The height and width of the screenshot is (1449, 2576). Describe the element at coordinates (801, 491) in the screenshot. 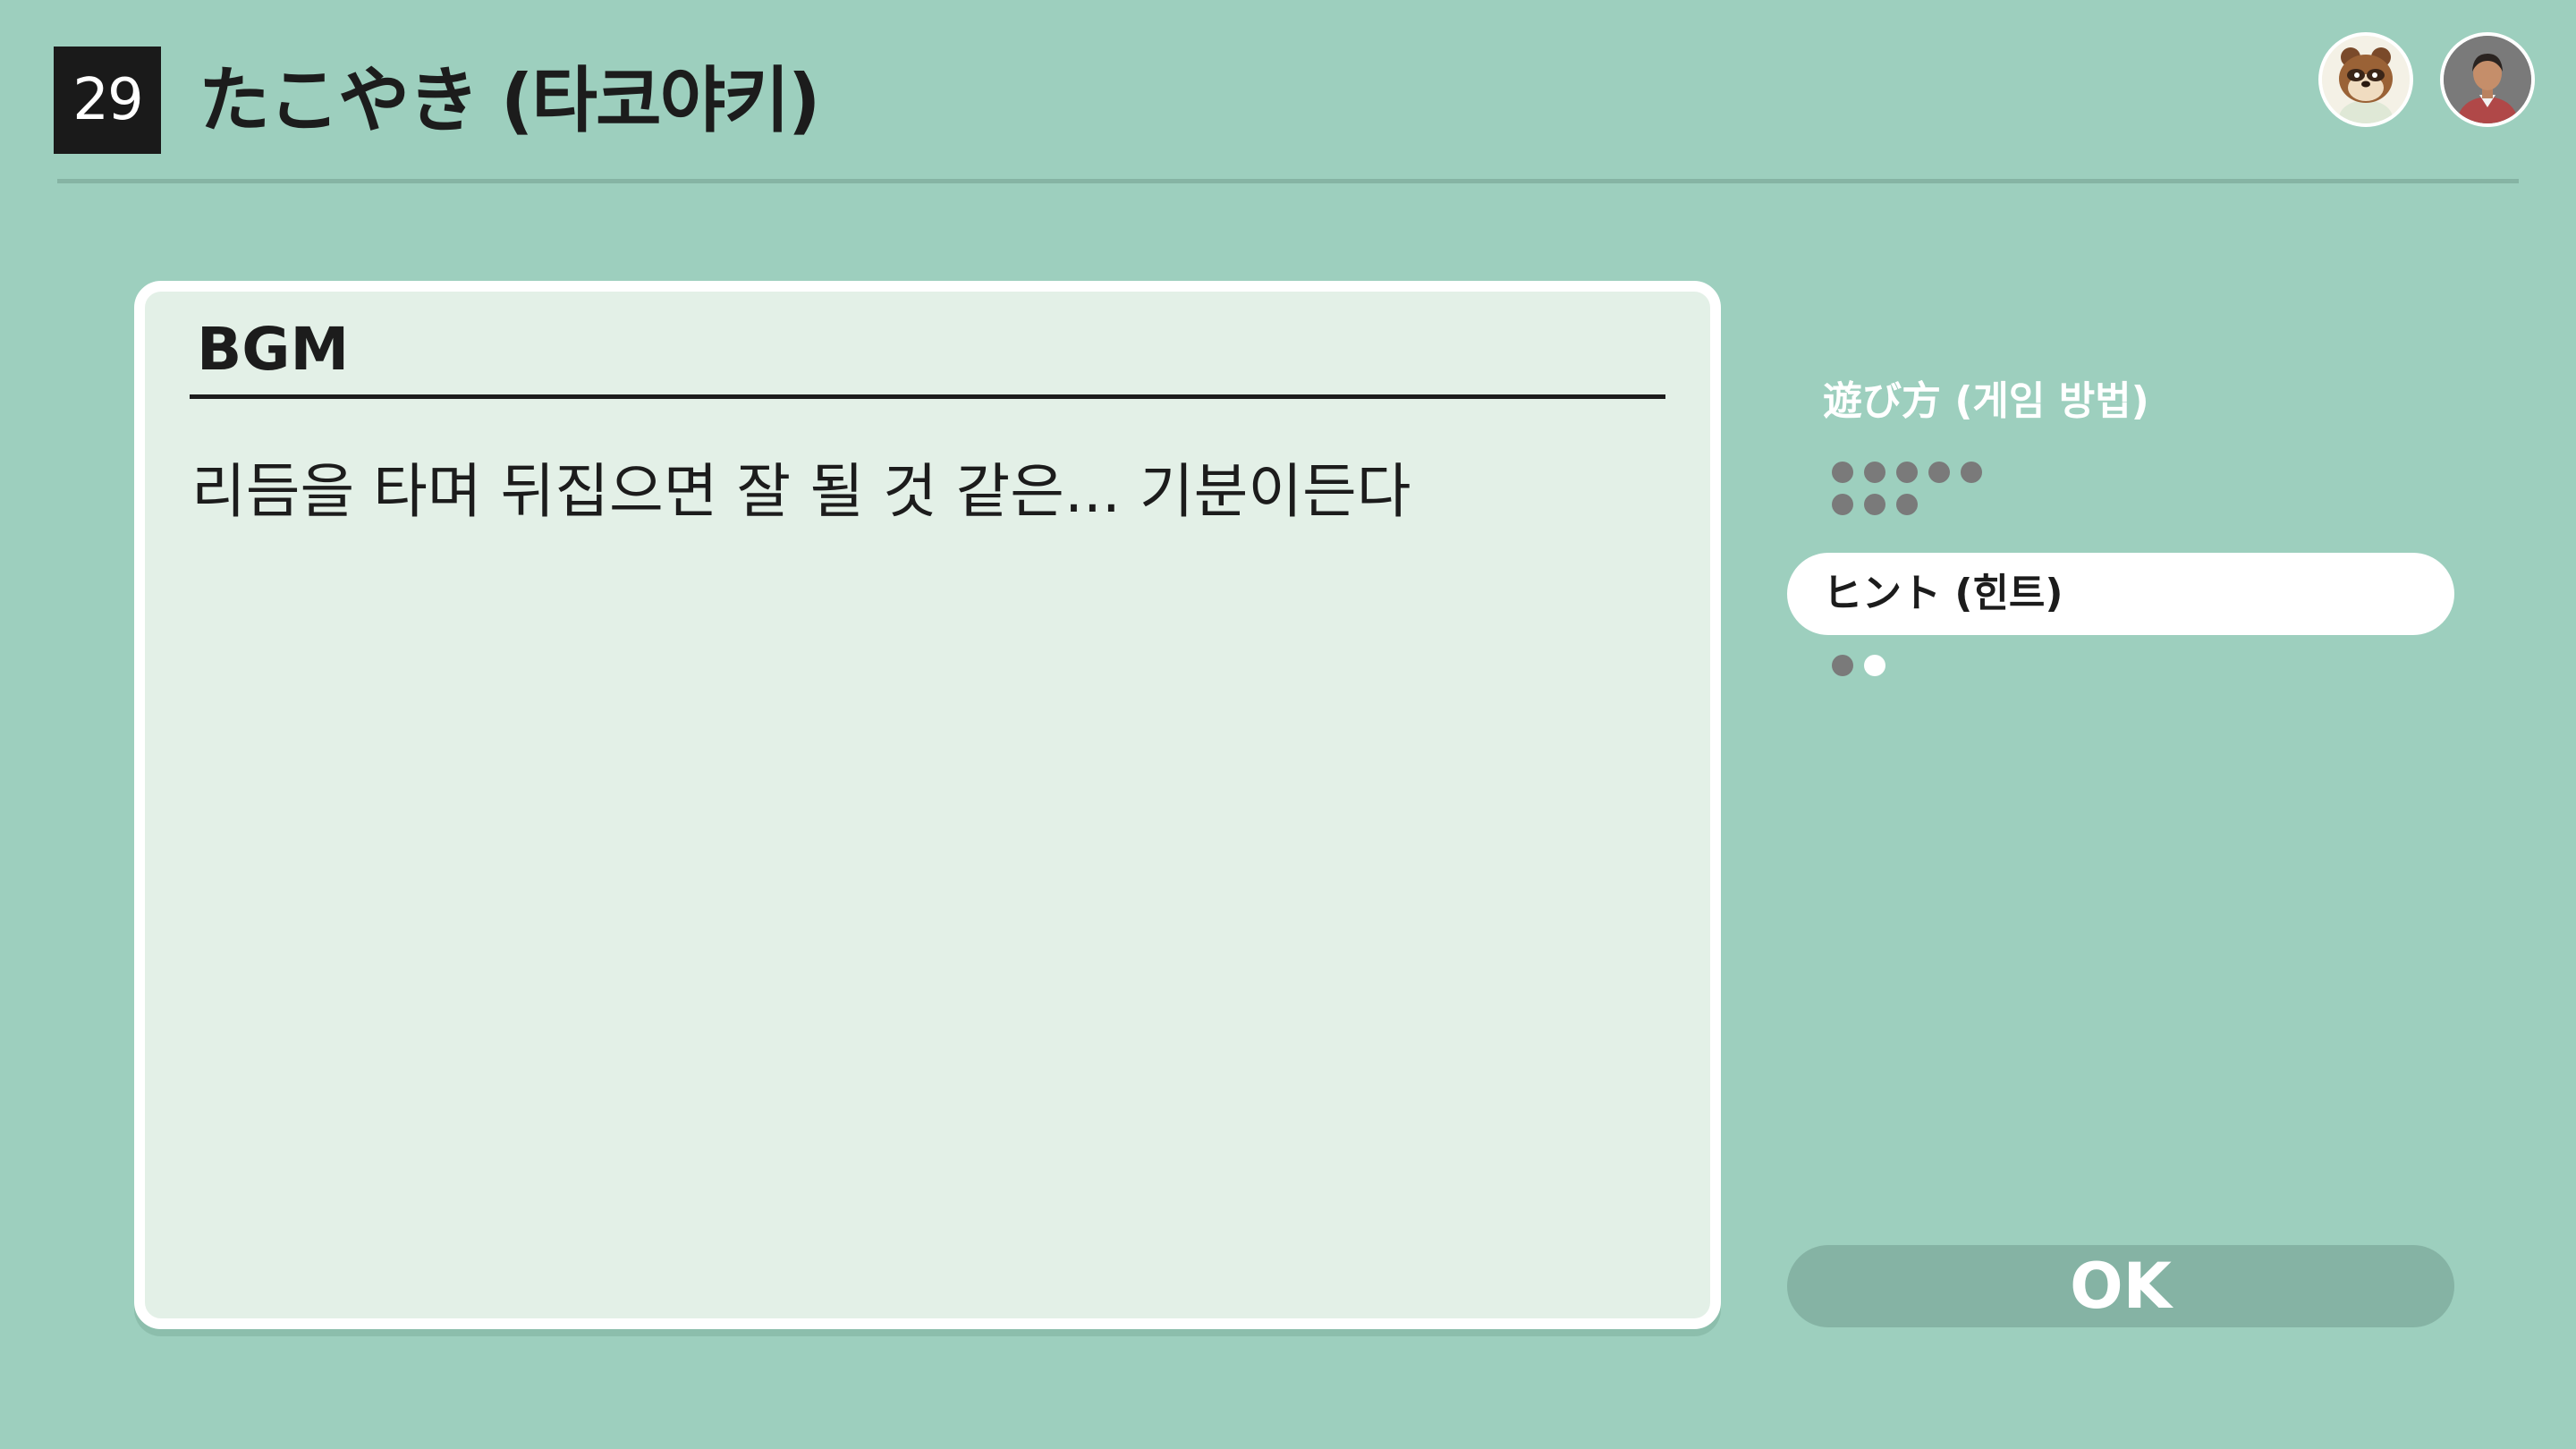

I see `card-body-text: 리듬을 타며 뒤집으면 잘 될 것 같은... 기분이든다` at that location.